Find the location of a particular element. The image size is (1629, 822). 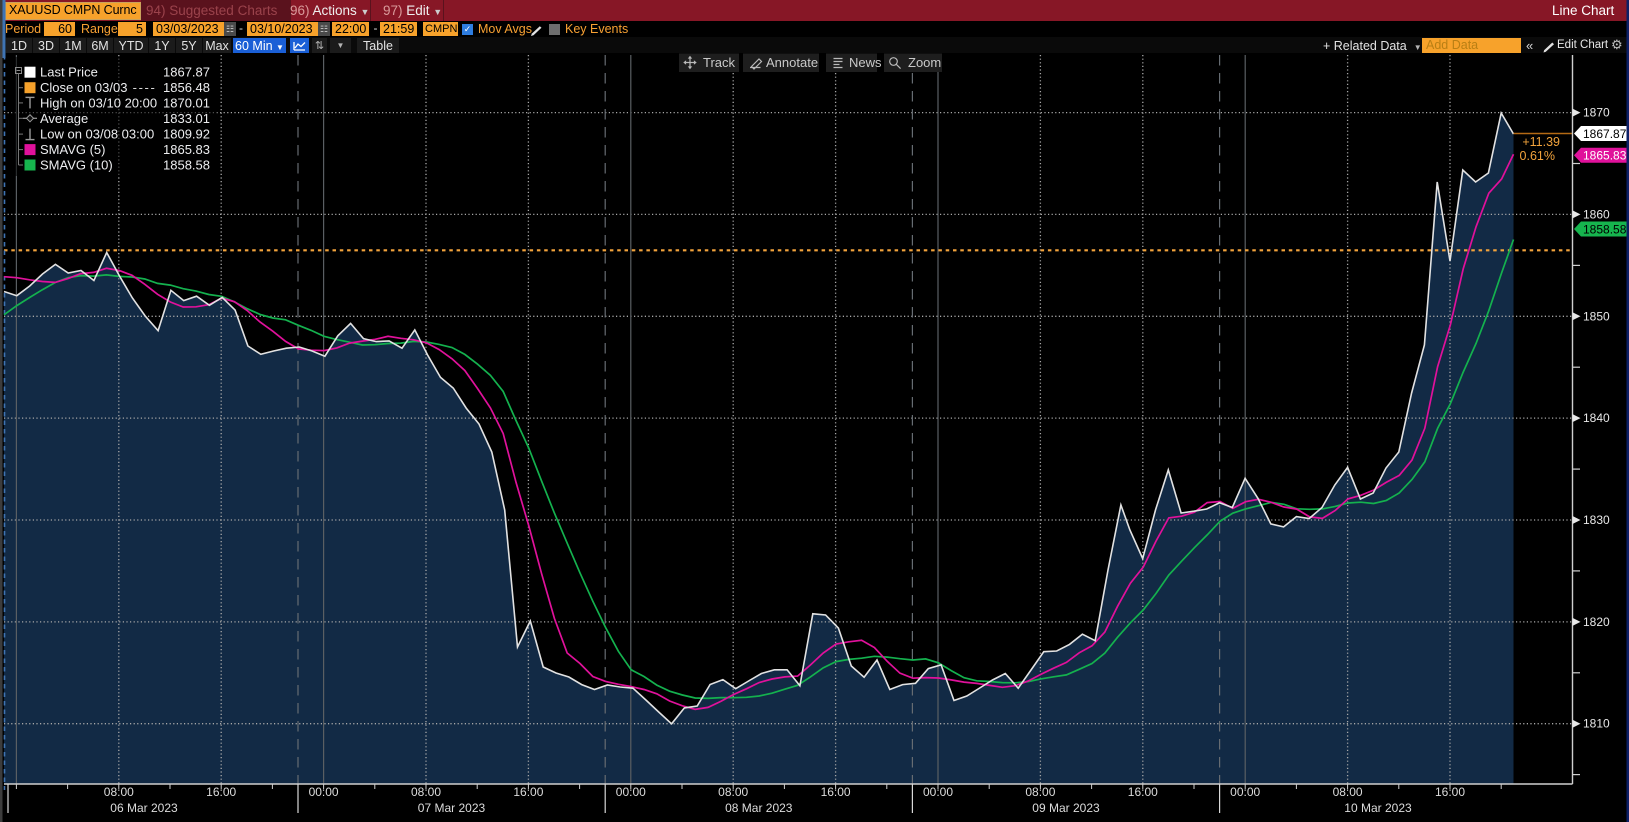

svg-text: 1856.48 is located at coordinates (186, 87).